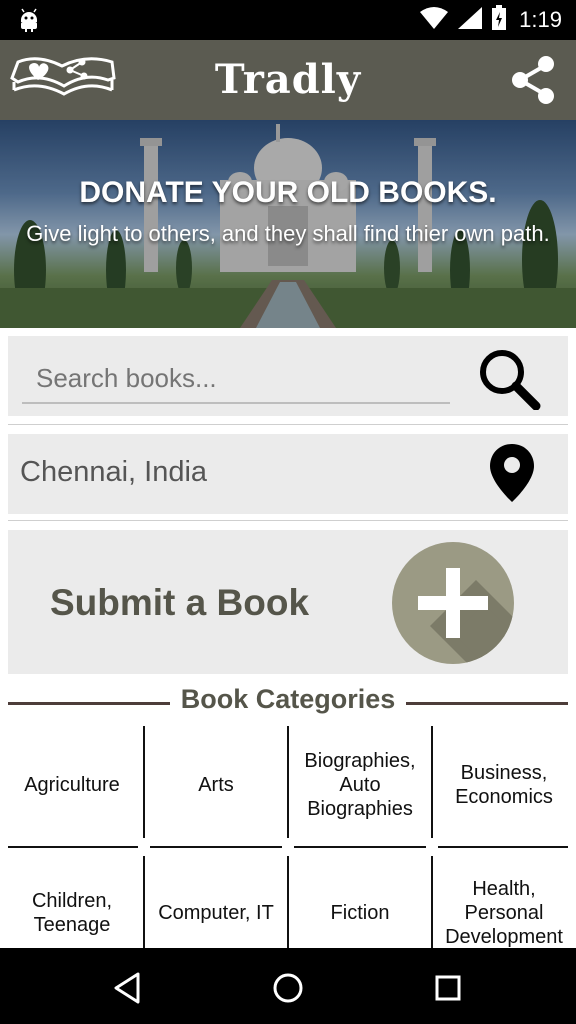 The image size is (576, 1024). Describe the element at coordinates (288, 192) in the screenshot. I see `hero-headline: DONATE YOUR OLD BOOKS.` at that location.